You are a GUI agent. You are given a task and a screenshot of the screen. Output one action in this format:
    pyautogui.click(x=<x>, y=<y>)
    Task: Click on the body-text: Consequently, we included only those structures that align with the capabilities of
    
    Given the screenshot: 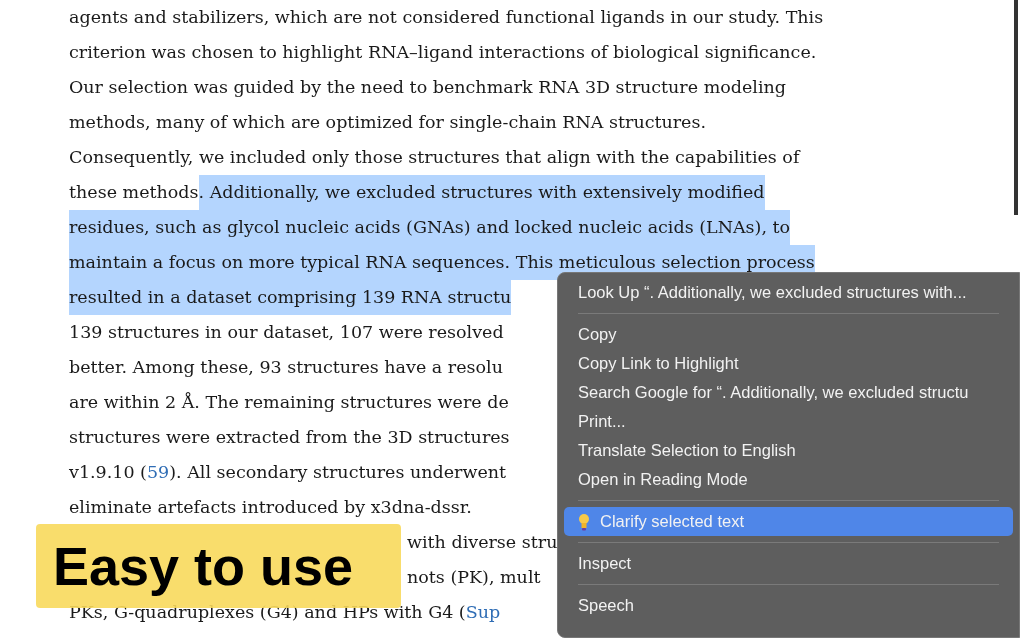 What is the action you would take?
    pyautogui.click(x=434, y=157)
    